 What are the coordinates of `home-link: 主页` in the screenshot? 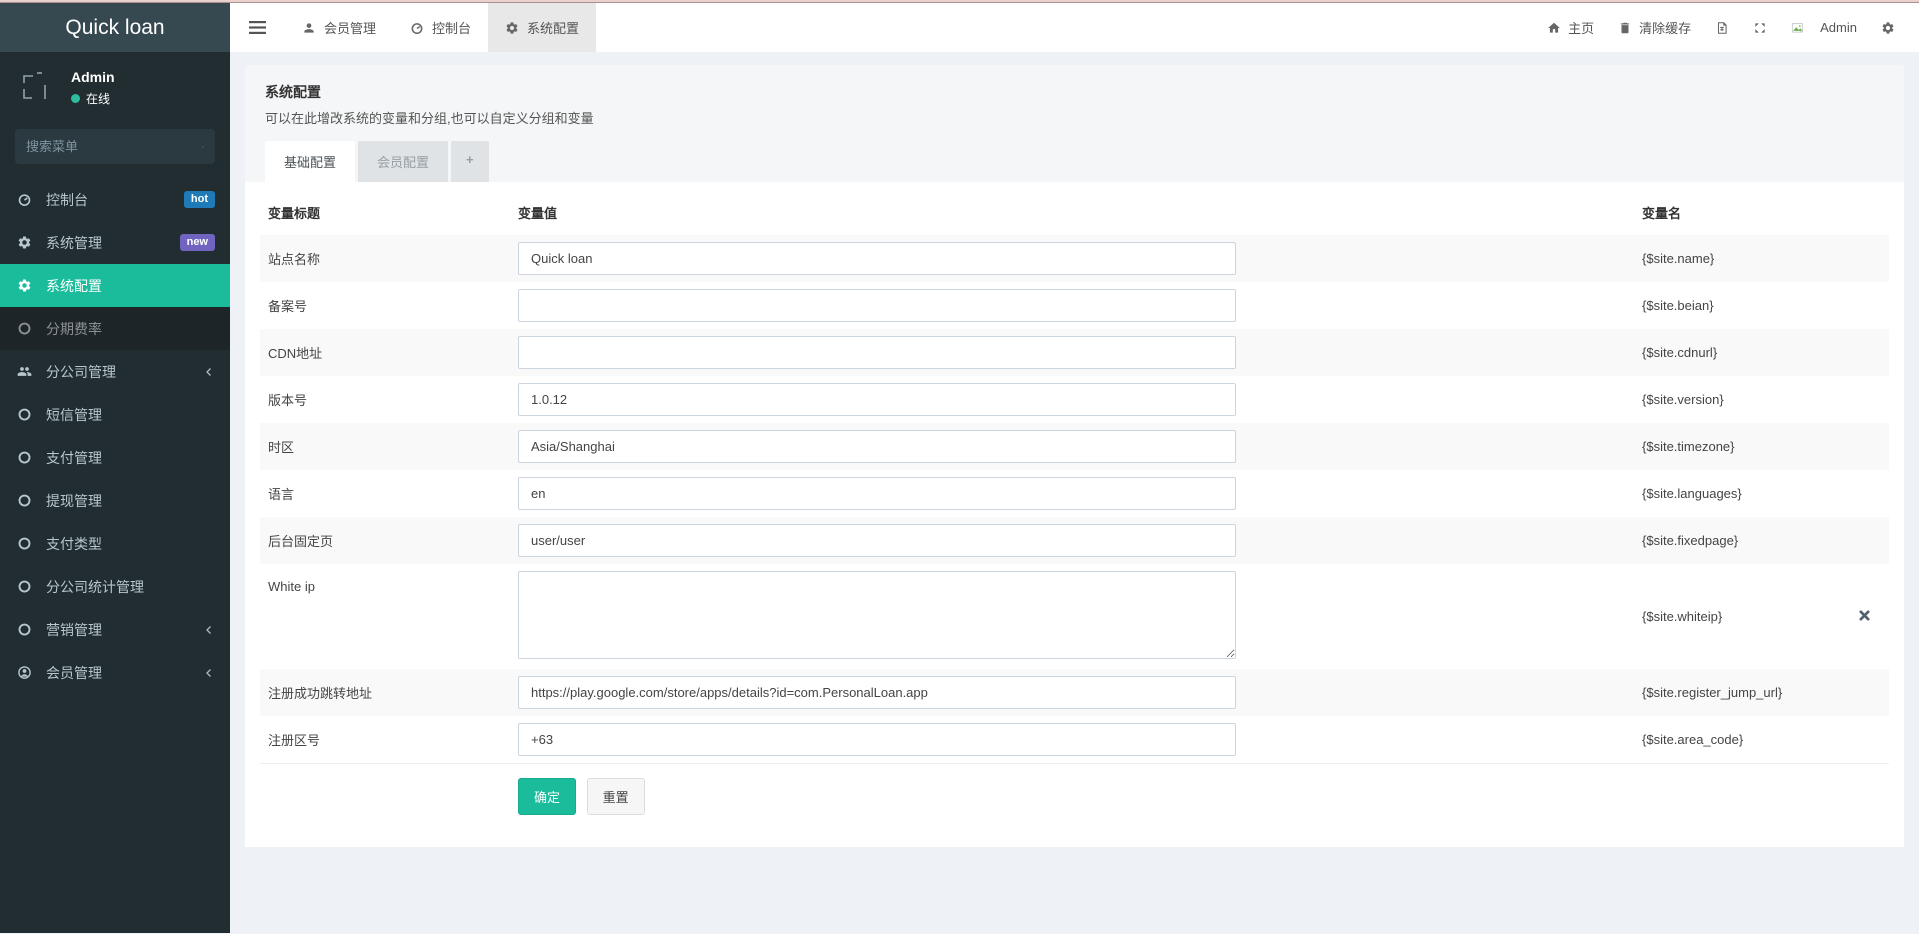 It's located at (1570, 27).